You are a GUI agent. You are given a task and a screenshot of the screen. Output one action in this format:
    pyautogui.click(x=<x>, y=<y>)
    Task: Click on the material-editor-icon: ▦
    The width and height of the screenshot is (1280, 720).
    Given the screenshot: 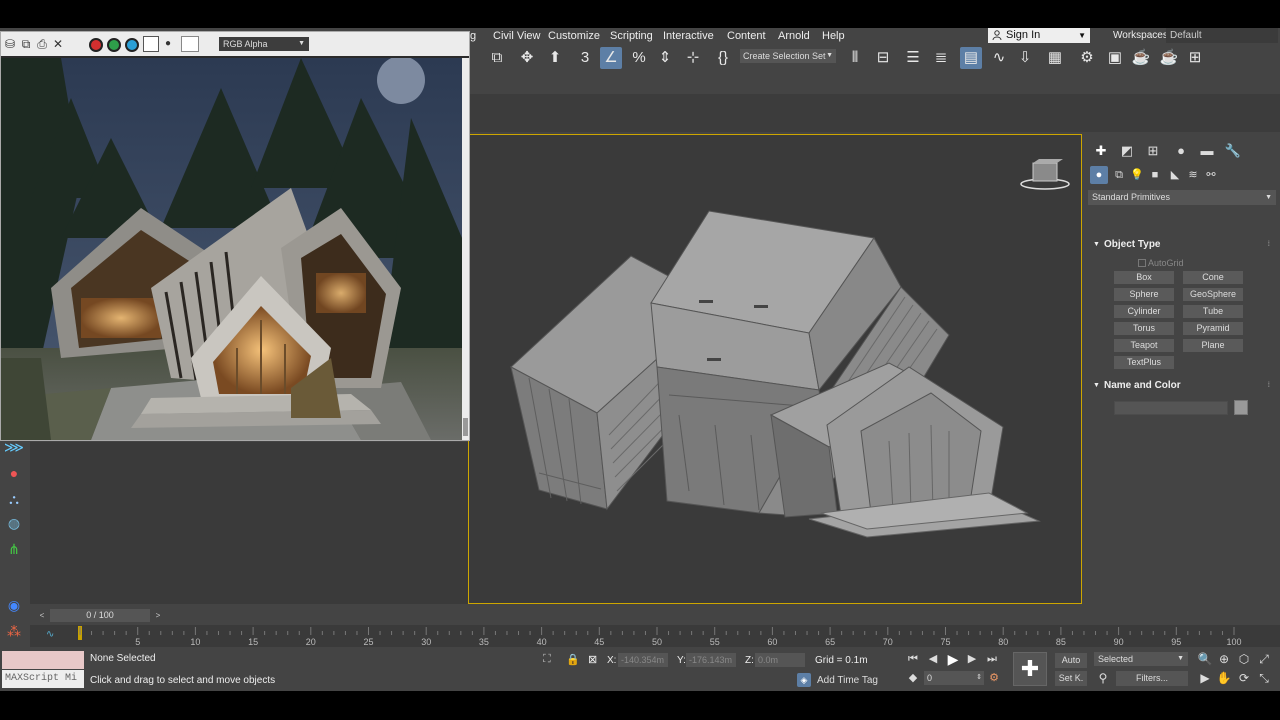 What is the action you would take?
    pyautogui.click(x=1055, y=58)
    